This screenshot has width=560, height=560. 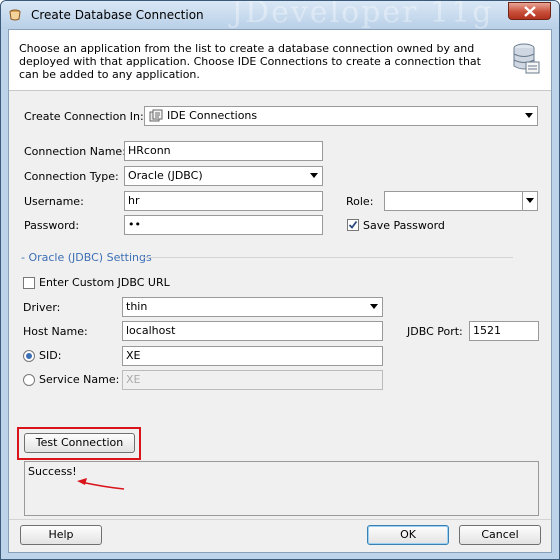 What do you see at coordinates (42, 307) in the screenshot?
I see `driver-label: Driver:` at bounding box center [42, 307].